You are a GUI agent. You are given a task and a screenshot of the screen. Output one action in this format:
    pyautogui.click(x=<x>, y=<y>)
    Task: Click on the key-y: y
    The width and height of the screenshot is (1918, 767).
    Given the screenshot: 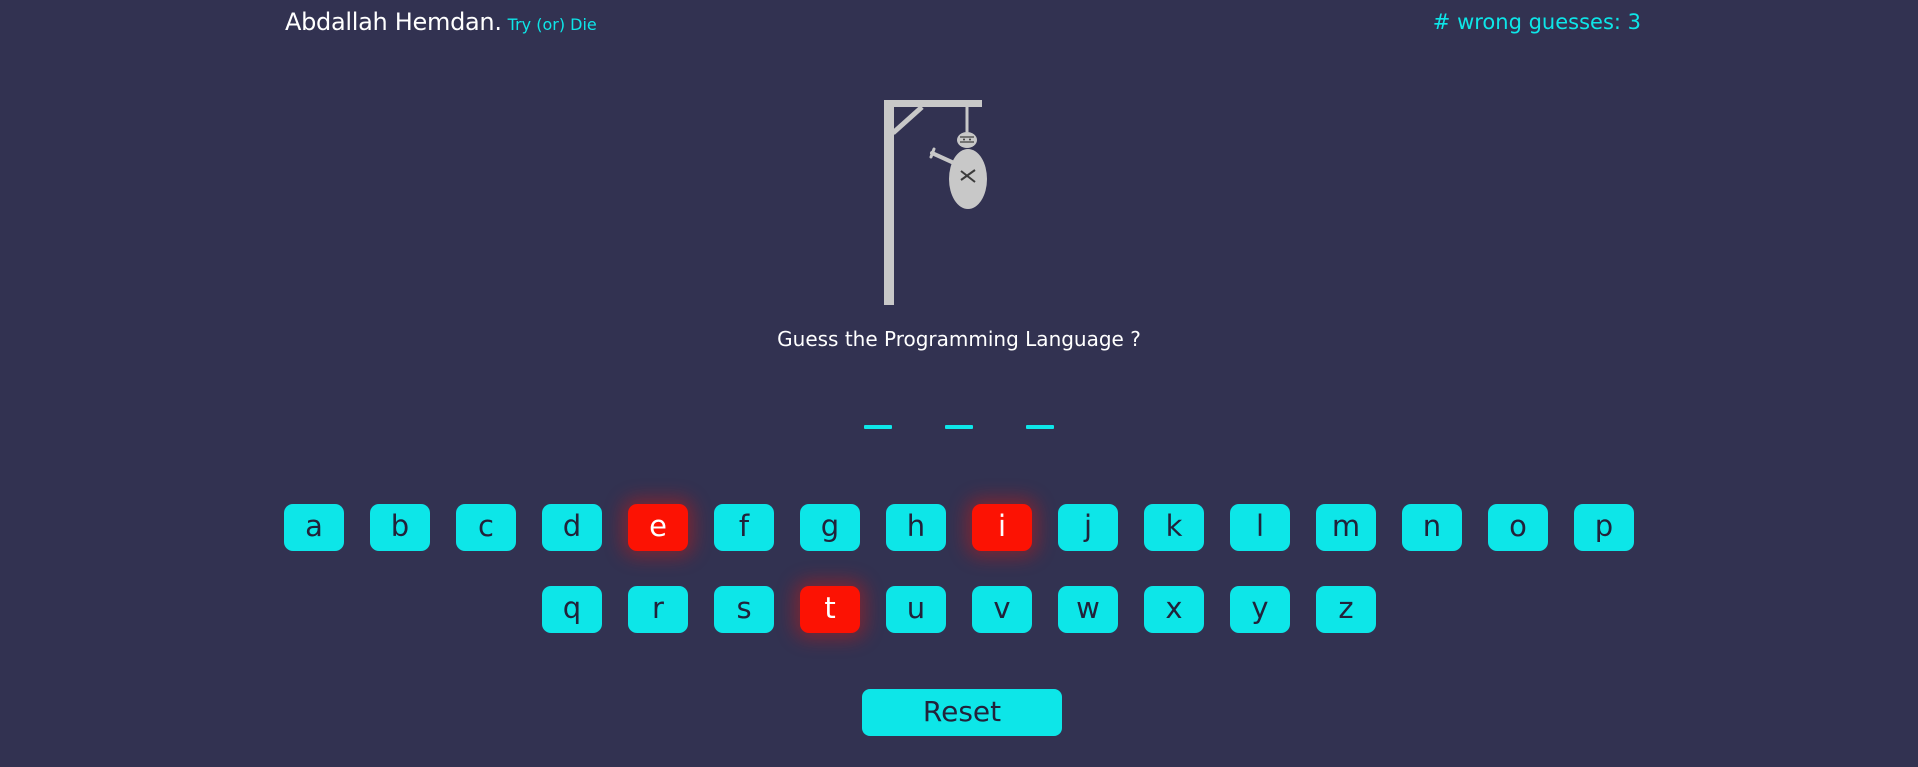 What is the action you would take?
    pyautogui.click(x=1260, y=609)
    